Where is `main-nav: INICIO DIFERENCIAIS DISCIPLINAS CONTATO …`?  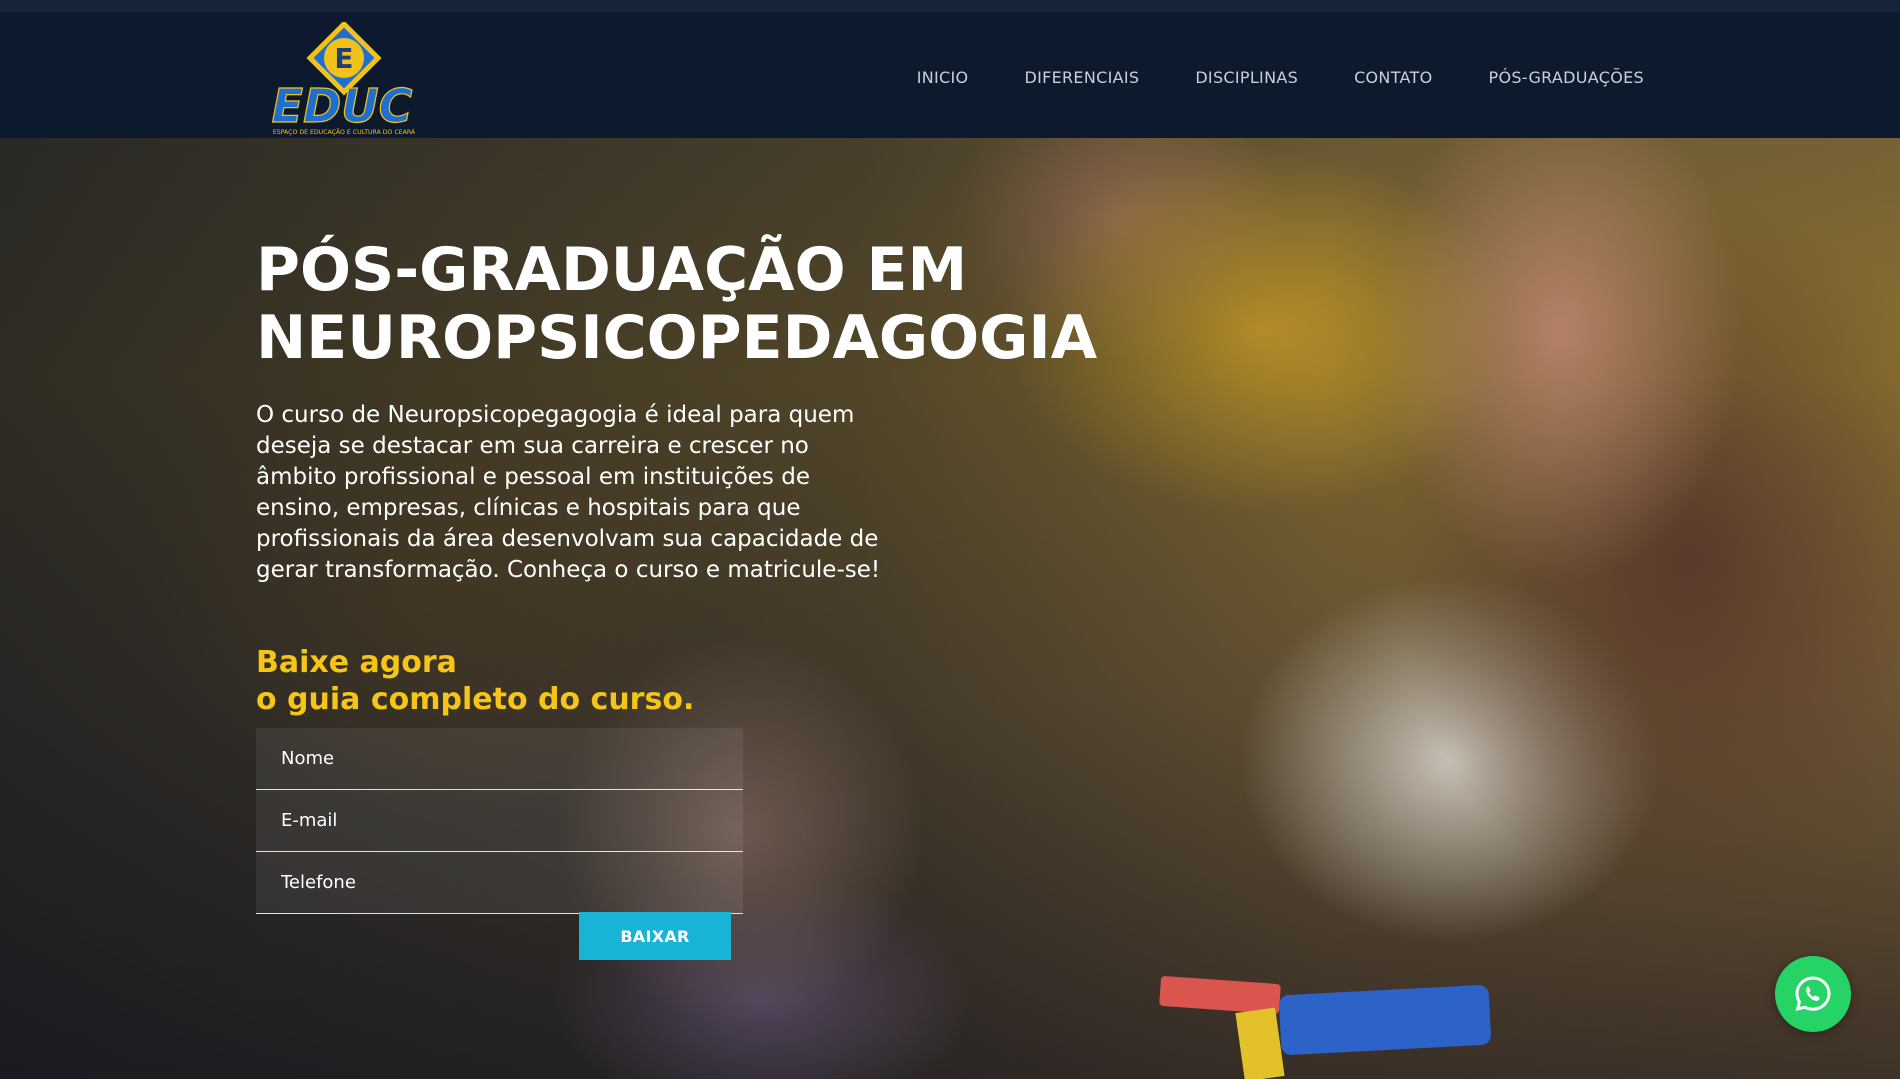 main-nav: INICIO DIFERENCIAIS DISCIPLINAS CONTATO … is located at coordinates (1280, 77).